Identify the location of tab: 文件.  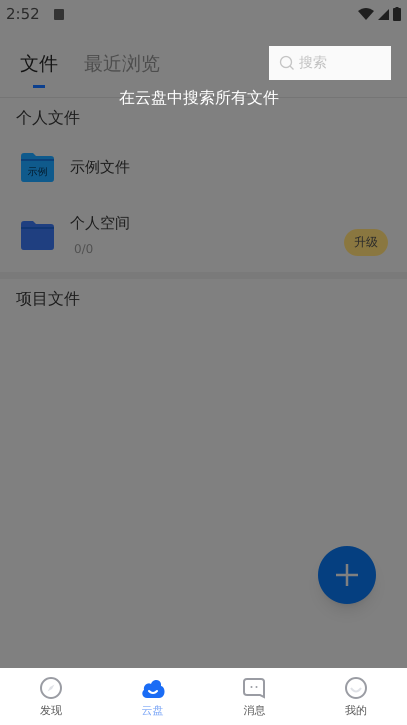
(39, 68).